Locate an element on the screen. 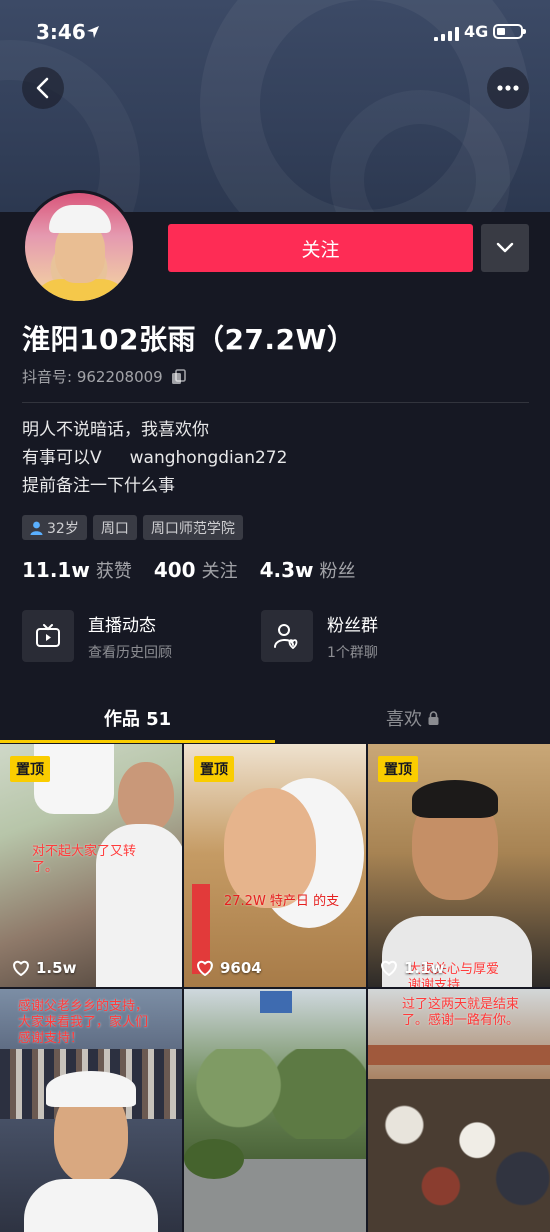 This screenshot has height=1232, width=550. fans-stat: 4.3w 粉丝 is located at coordinates (308, 570).